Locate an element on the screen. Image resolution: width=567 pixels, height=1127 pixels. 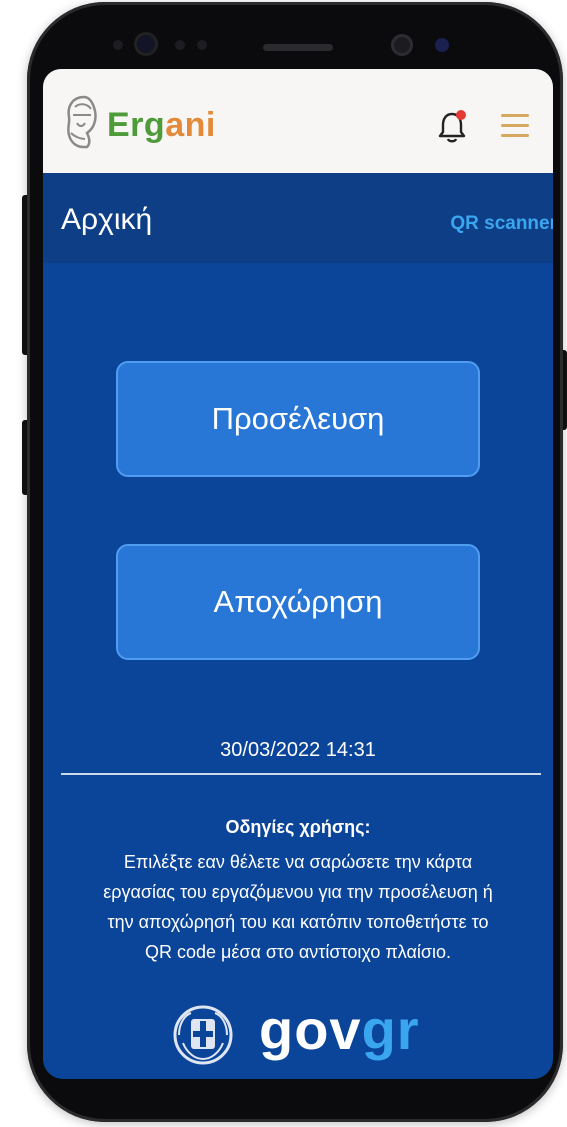
gov-text: gov is located at coordinates (310, 1029).